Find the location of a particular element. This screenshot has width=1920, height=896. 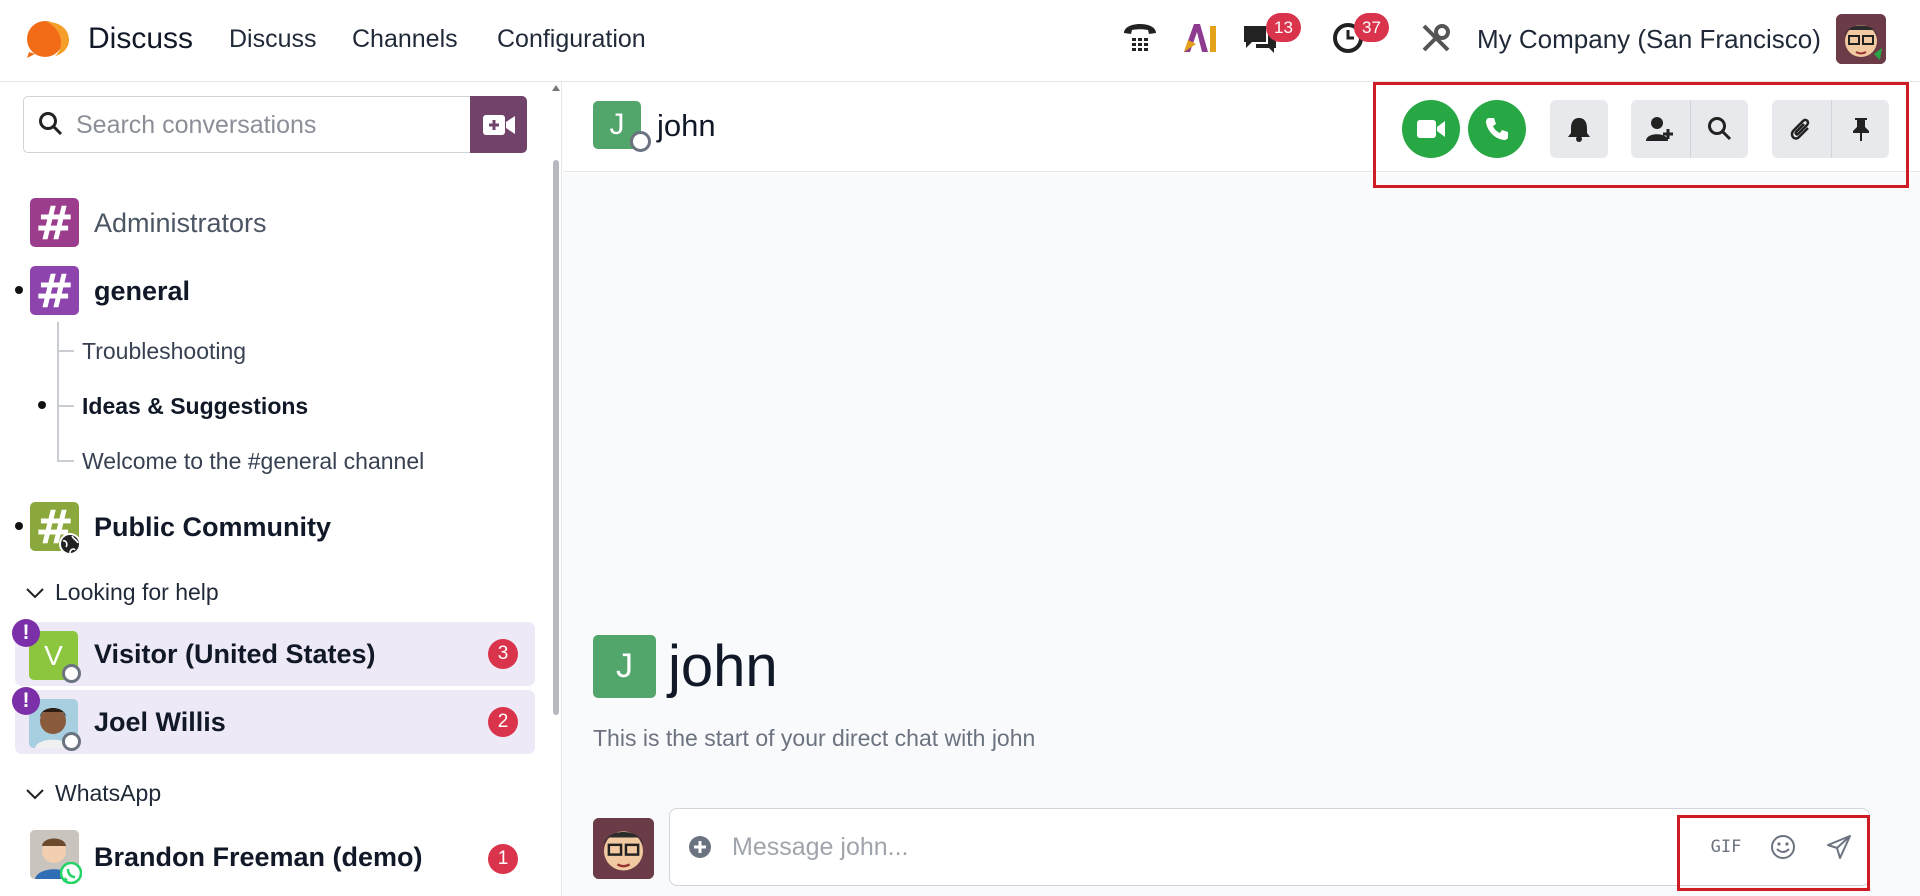

whatsapp-contact-name: Brandon Freeman (demo) is located at coordinates (258, 857).